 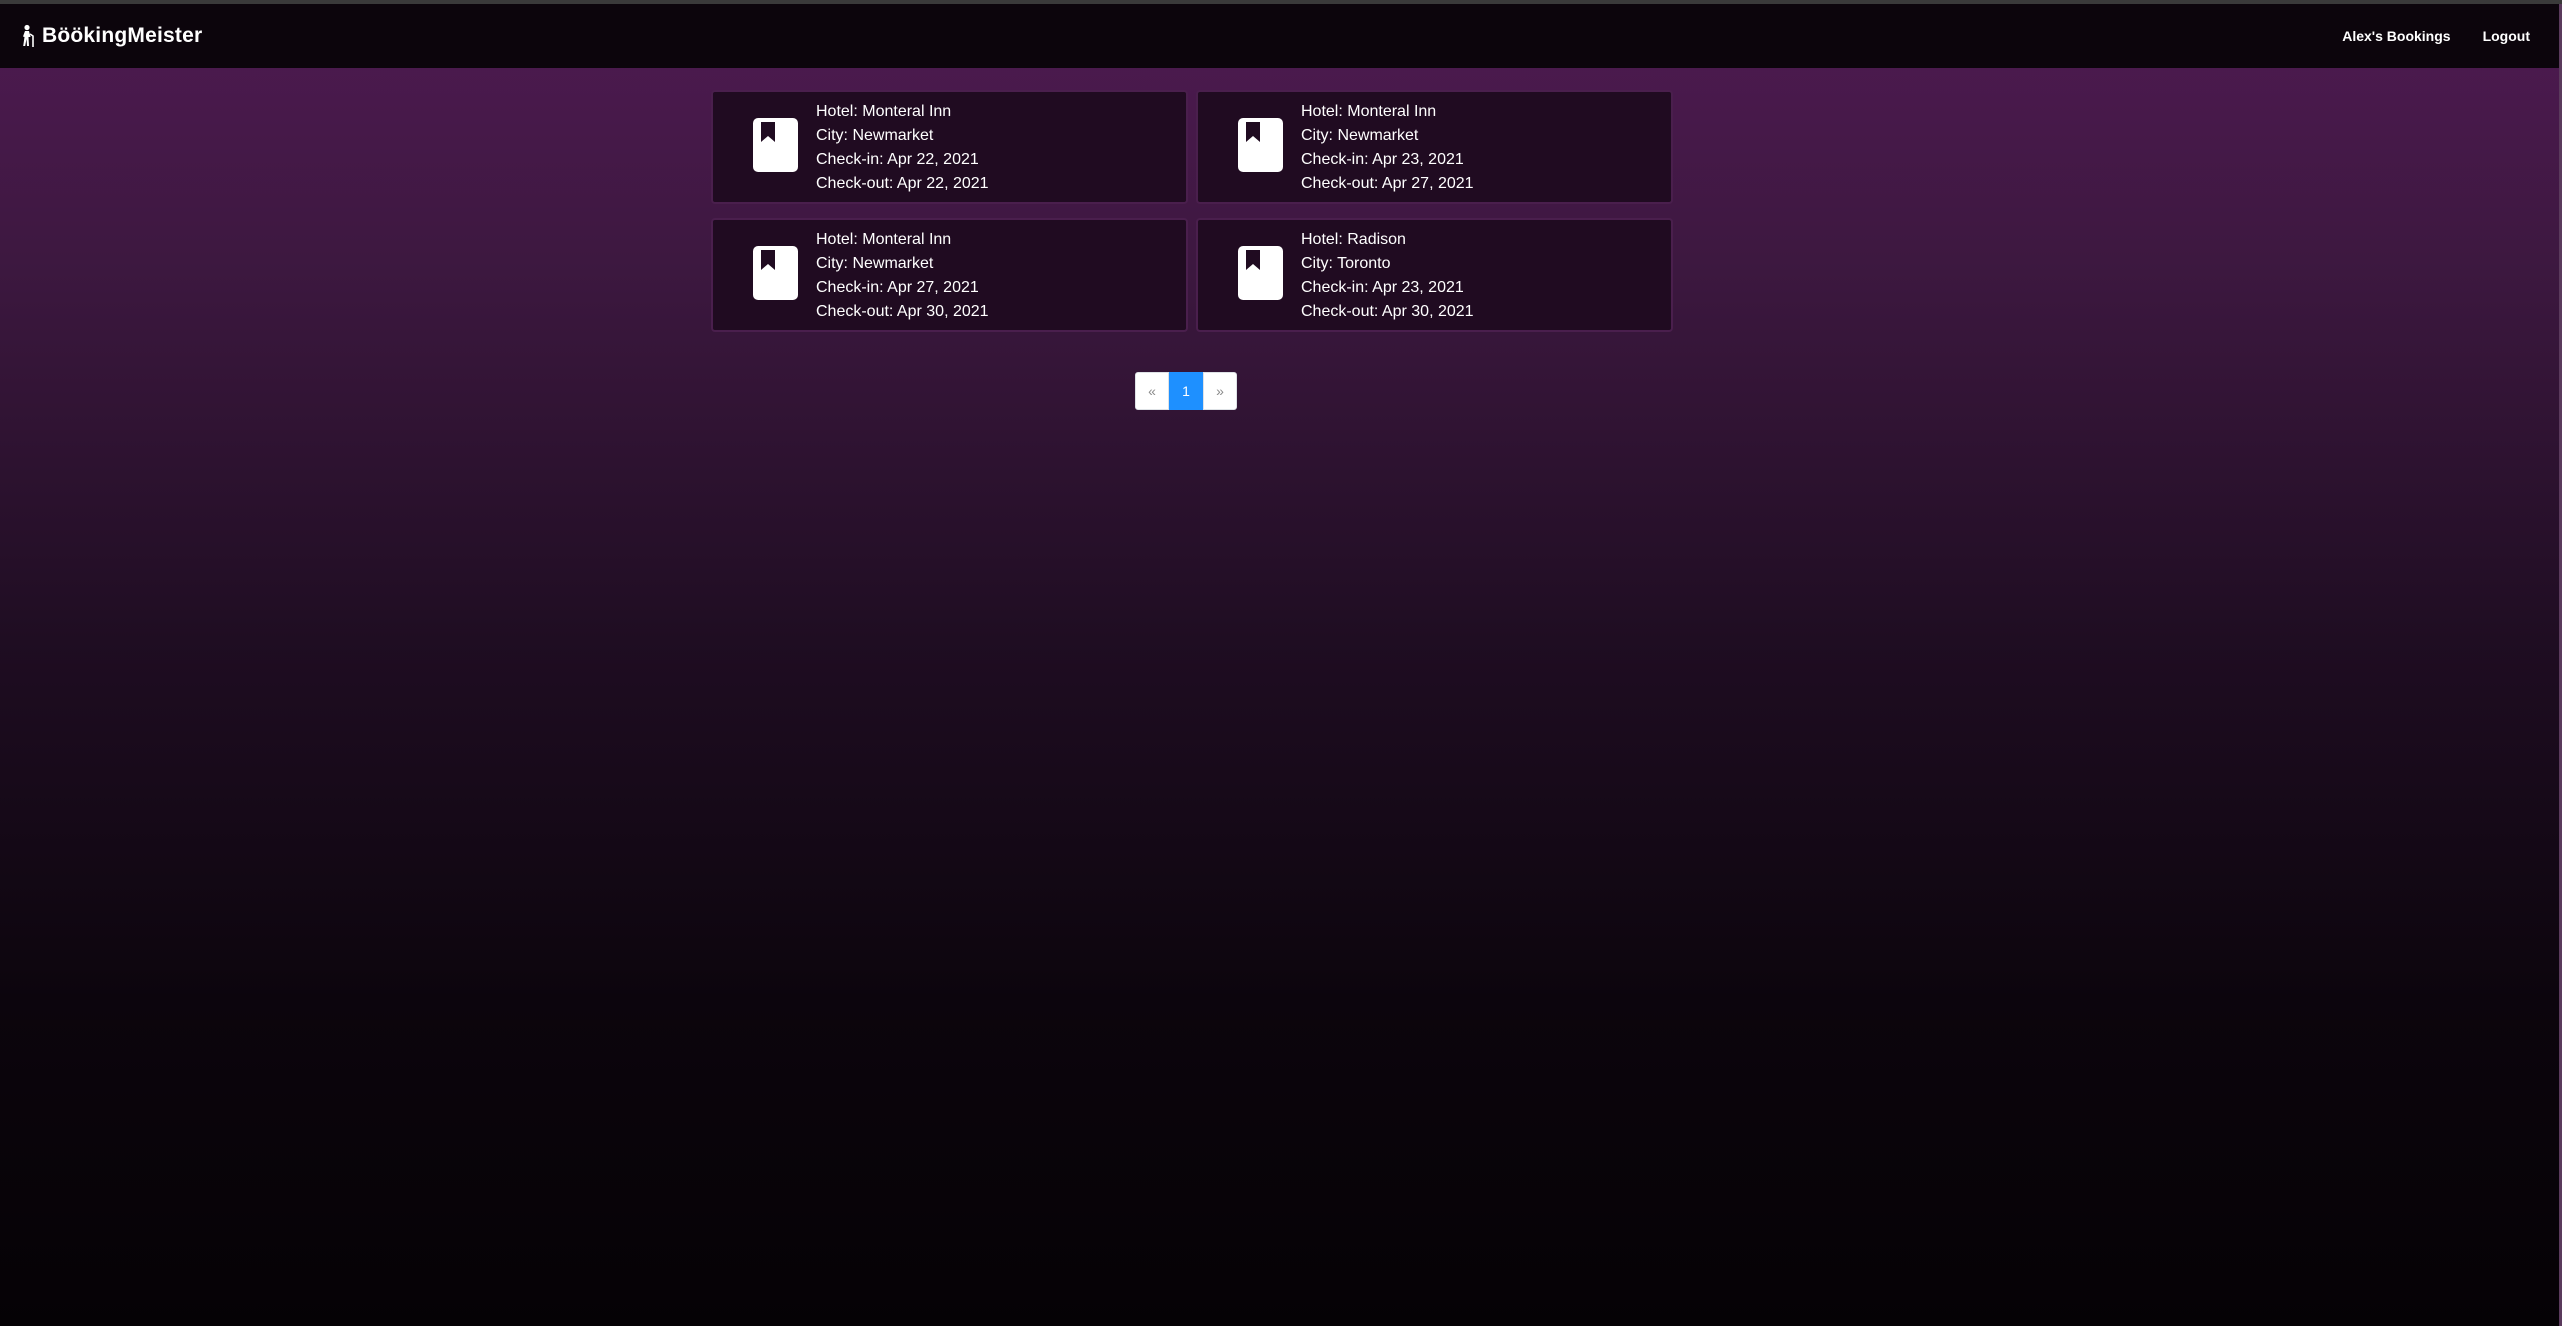 I want to click on nav-link-my-bookings: Alex's Bookings, so click(x=2396, y=36).